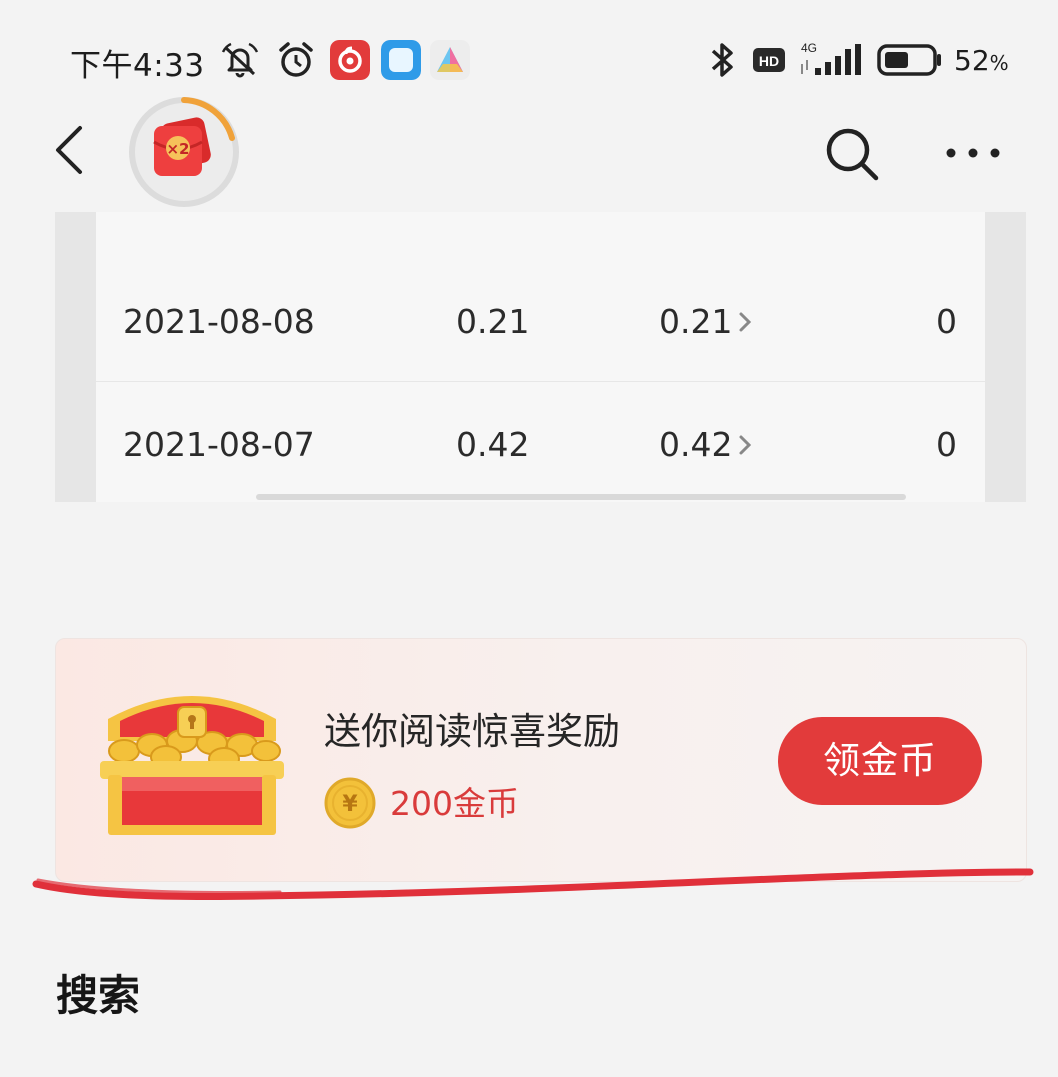 The image size is (1058, 1077). Describe the element at coordinates (493, 321) in the screenshot. I see `row-value-1: 0.21` at that location.